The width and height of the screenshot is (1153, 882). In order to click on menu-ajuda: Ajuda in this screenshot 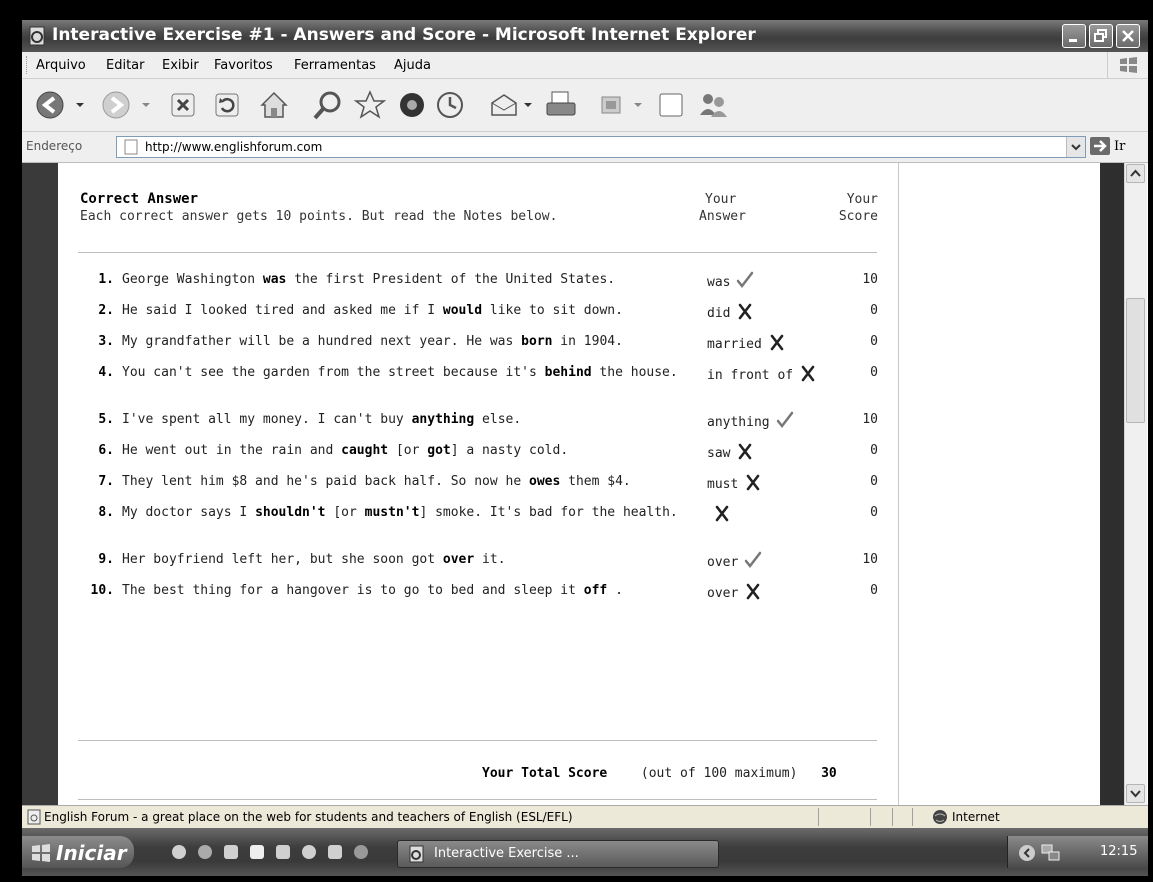, I will do `click(412, 65)`.